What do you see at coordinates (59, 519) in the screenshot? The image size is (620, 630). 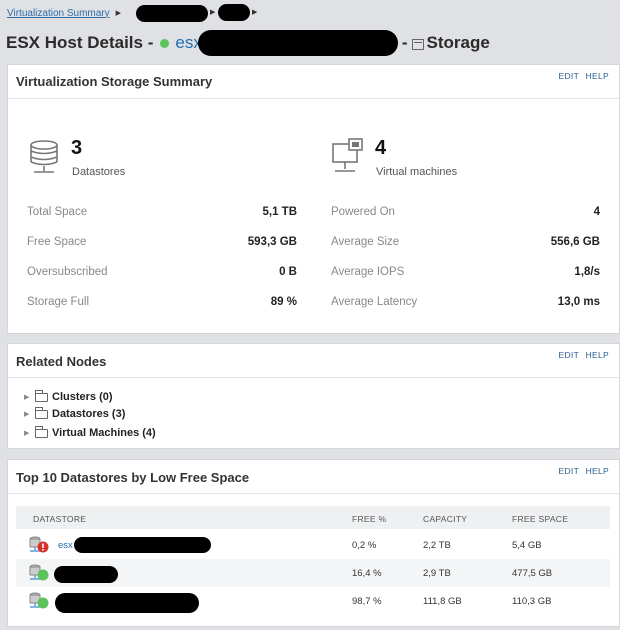 I see `column-header-datastore: DATASTORE` at bounding box center [59, 519].